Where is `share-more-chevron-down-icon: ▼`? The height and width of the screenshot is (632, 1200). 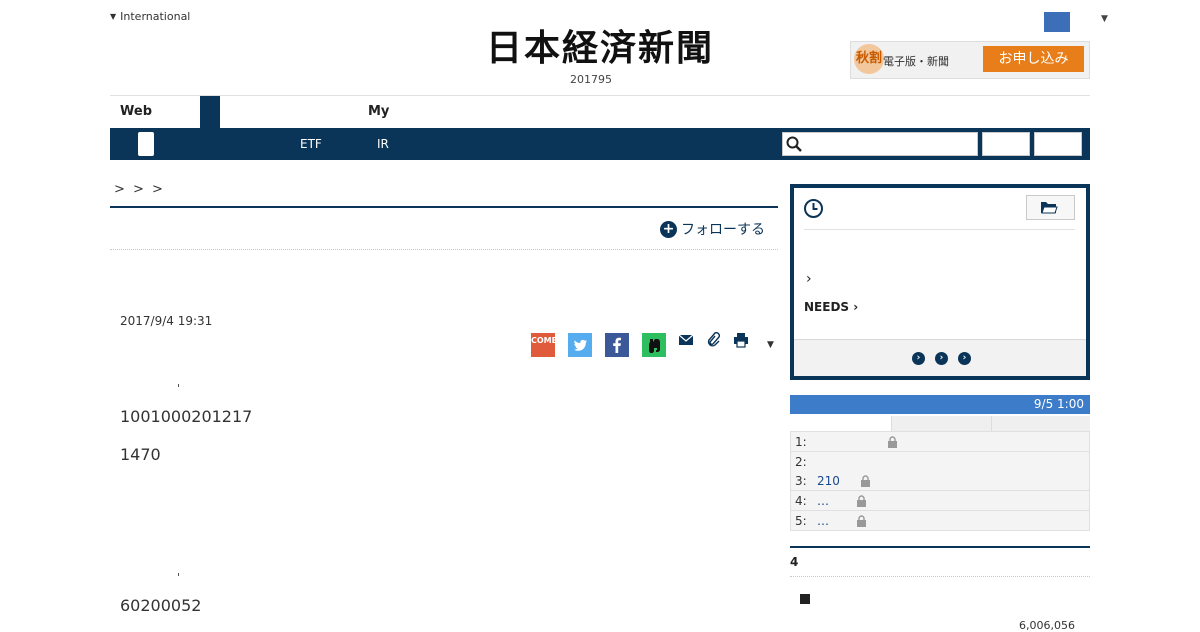 share-more-chevron-down-icon: ▼ is located at coordinates (770, 345).